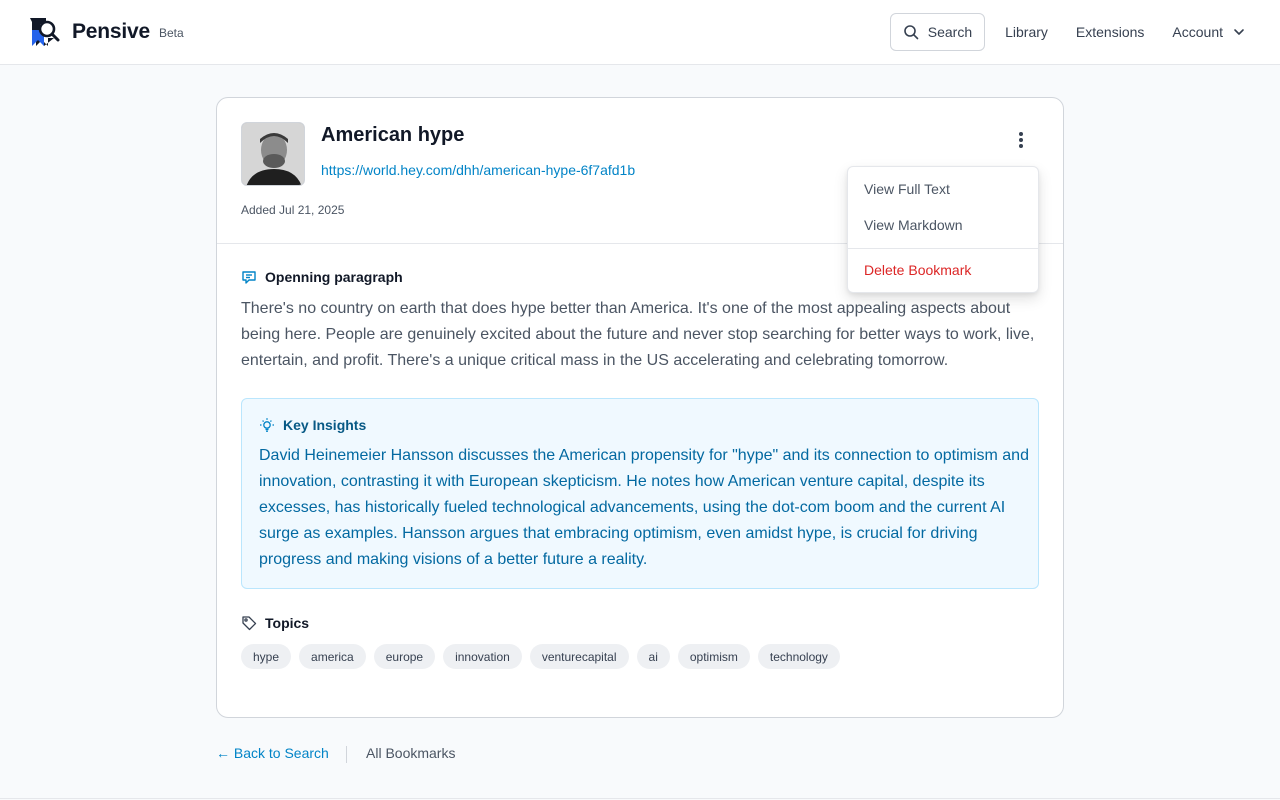 Image resolution: width=1280 pixels, height=800 pixels. What do you see at coordinates (266, 656) in the screenshot?
I see `topic-tag: hype` at bounding box center [266, 656].